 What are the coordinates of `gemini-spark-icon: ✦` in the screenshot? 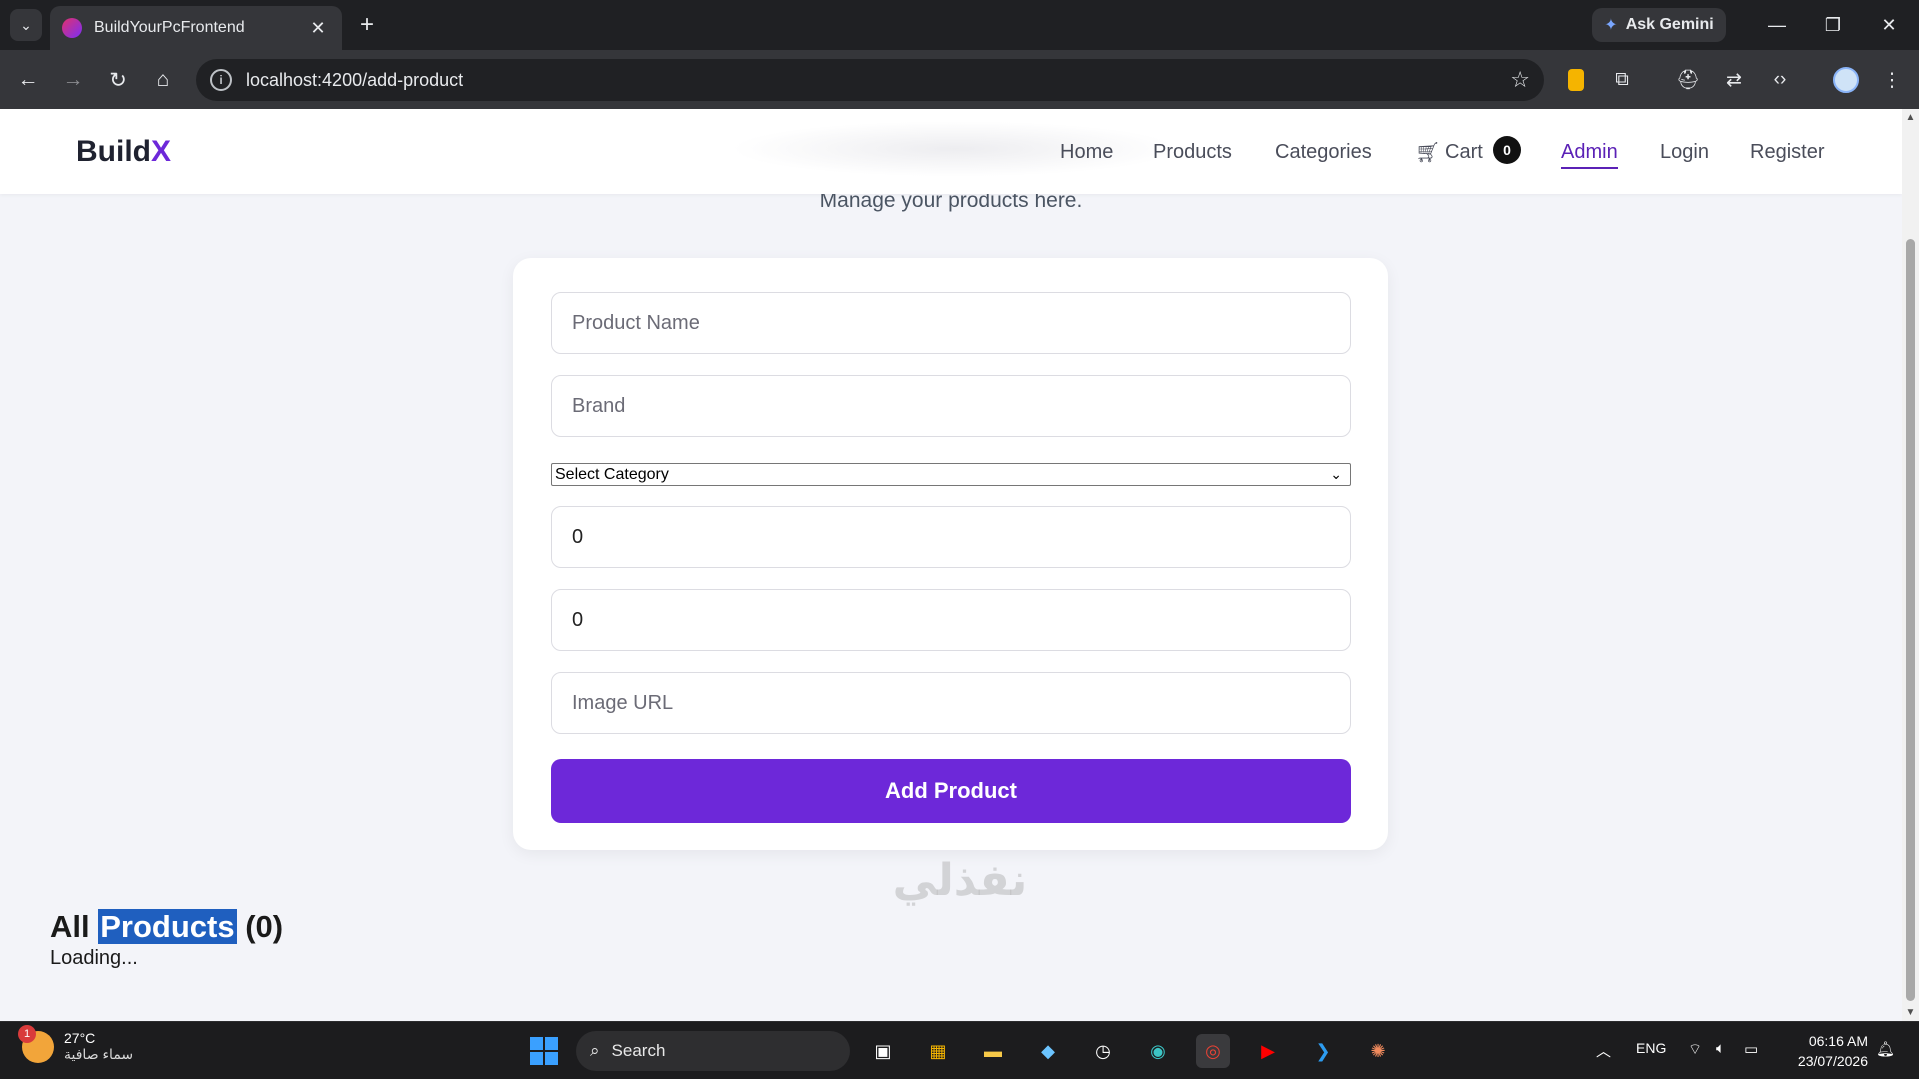 It's located at (1611, 25).